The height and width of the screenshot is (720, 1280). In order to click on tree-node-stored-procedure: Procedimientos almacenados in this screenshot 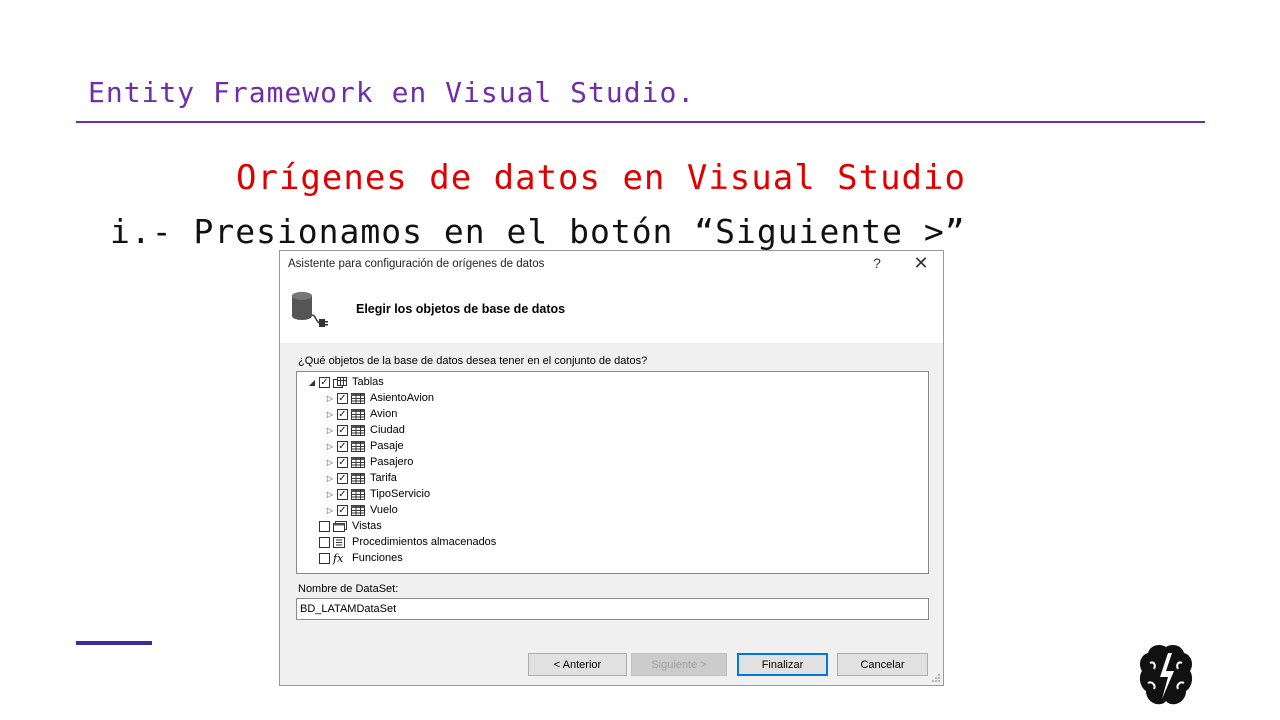, I will do `click(406, 542)`.